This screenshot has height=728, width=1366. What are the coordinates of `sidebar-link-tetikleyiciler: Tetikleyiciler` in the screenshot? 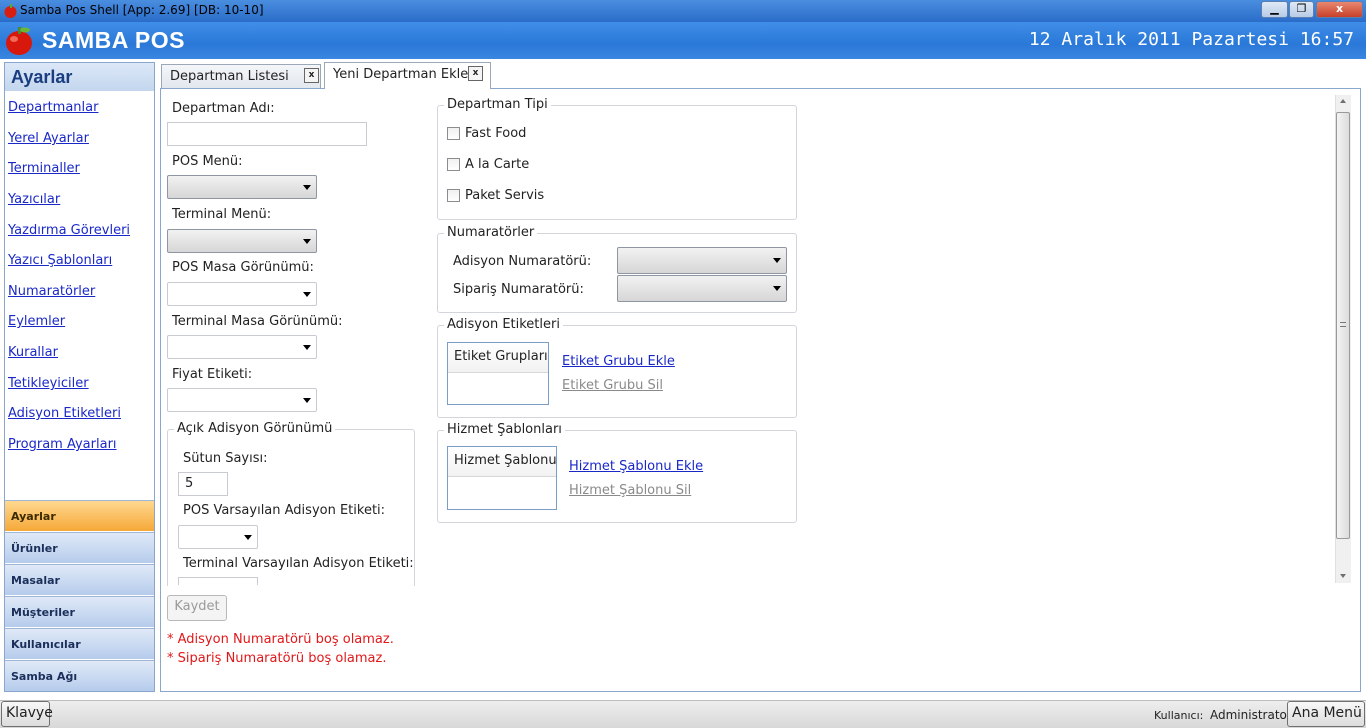 It's located at (48, 383).